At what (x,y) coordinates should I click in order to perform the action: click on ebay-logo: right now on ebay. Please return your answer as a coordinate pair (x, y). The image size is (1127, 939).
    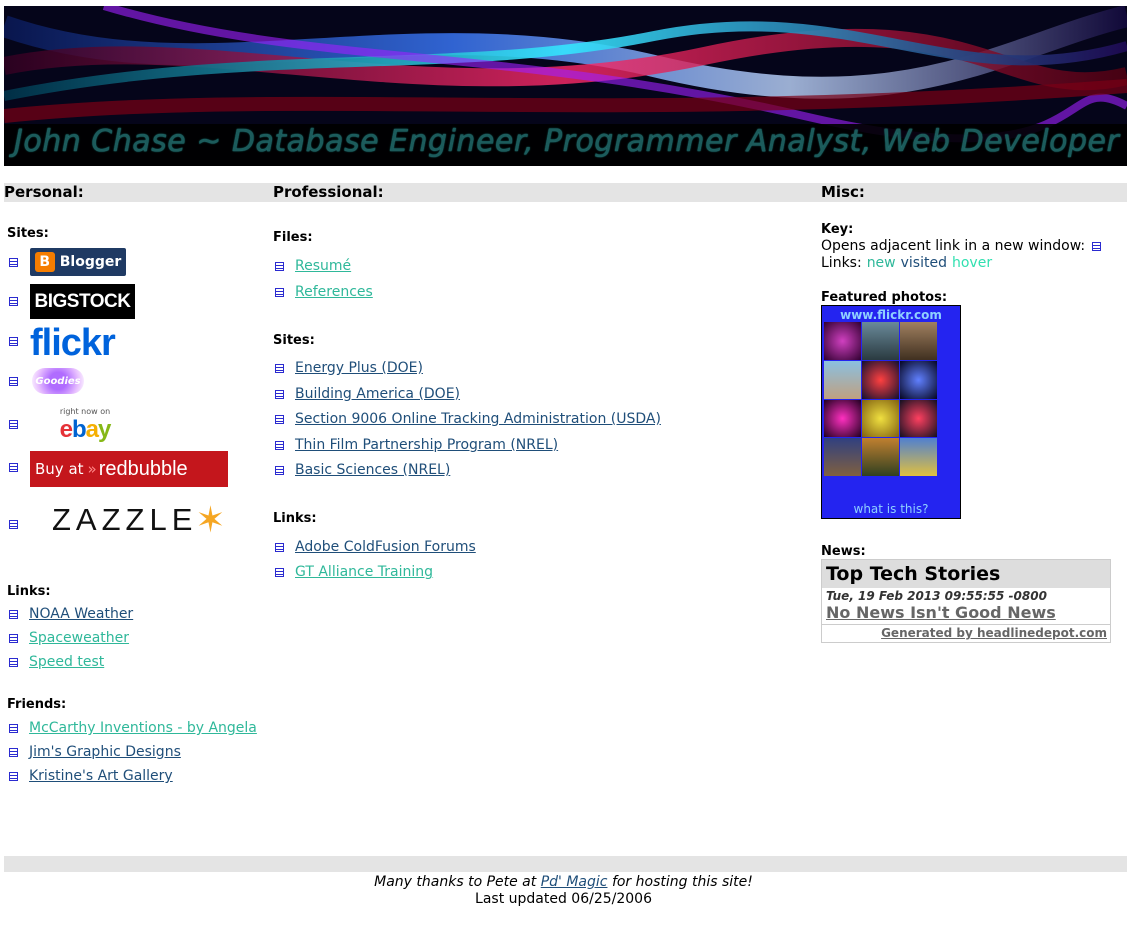
    Looking at the image, I should click on (85, 425).